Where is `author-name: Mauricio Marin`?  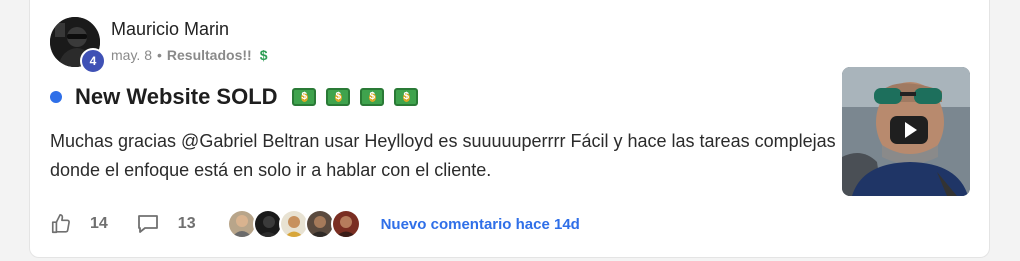
author-name: Mauricio Marin is located at coordinates (170, 29).